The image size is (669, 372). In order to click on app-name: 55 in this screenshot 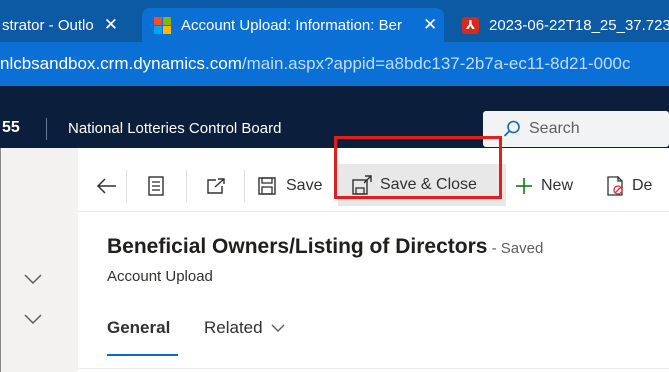, I will do `click(11, 128)`.